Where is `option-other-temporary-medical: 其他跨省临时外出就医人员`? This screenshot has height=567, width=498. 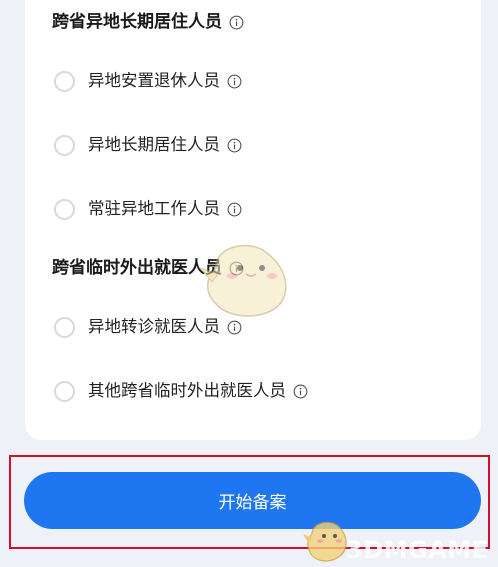
option-other-temporary-medical: 其他跨省临时外出就医人员 is located at coordinates (181, 391).